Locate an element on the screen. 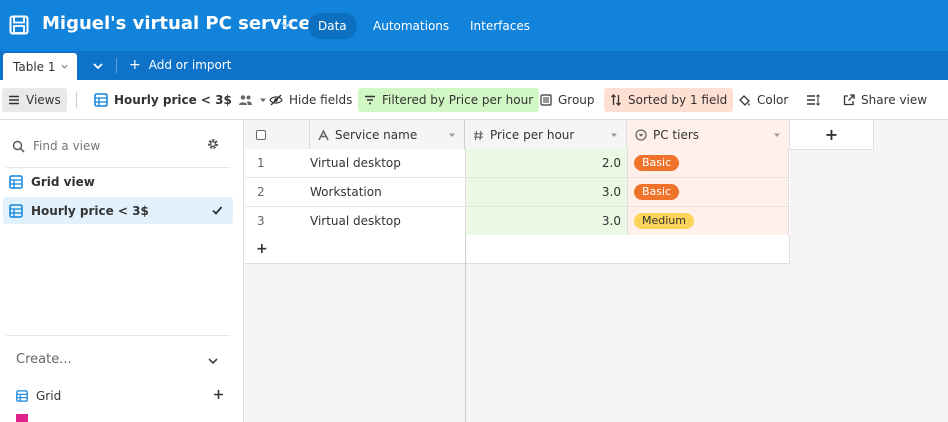 Image resolution: width=948 pixels, height=422 pixels. single-select-icon is located at coordinates (641, 135).